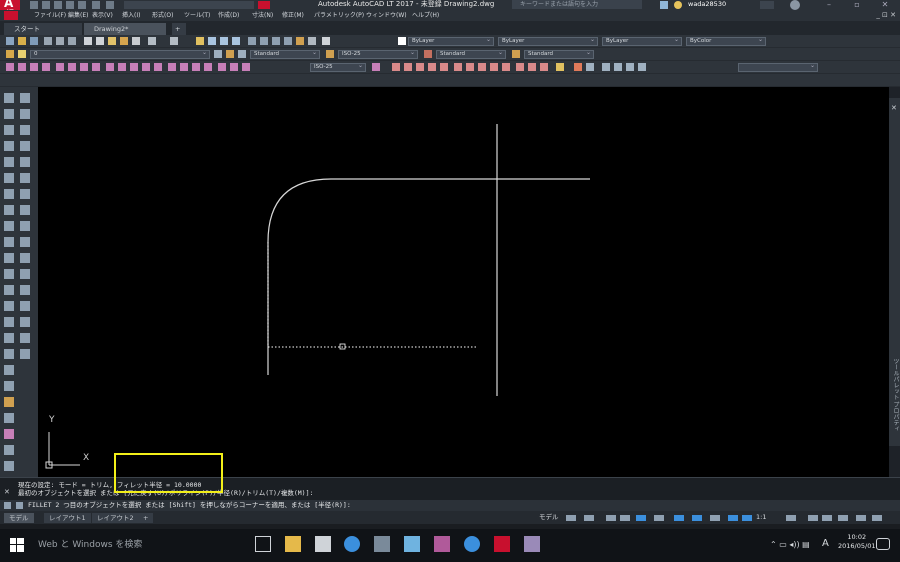 This screenshot has height=562, width=900. Describe the element at coordinates (9, 306) in the screenshot. I see `stretch-tool-icon` at that location.